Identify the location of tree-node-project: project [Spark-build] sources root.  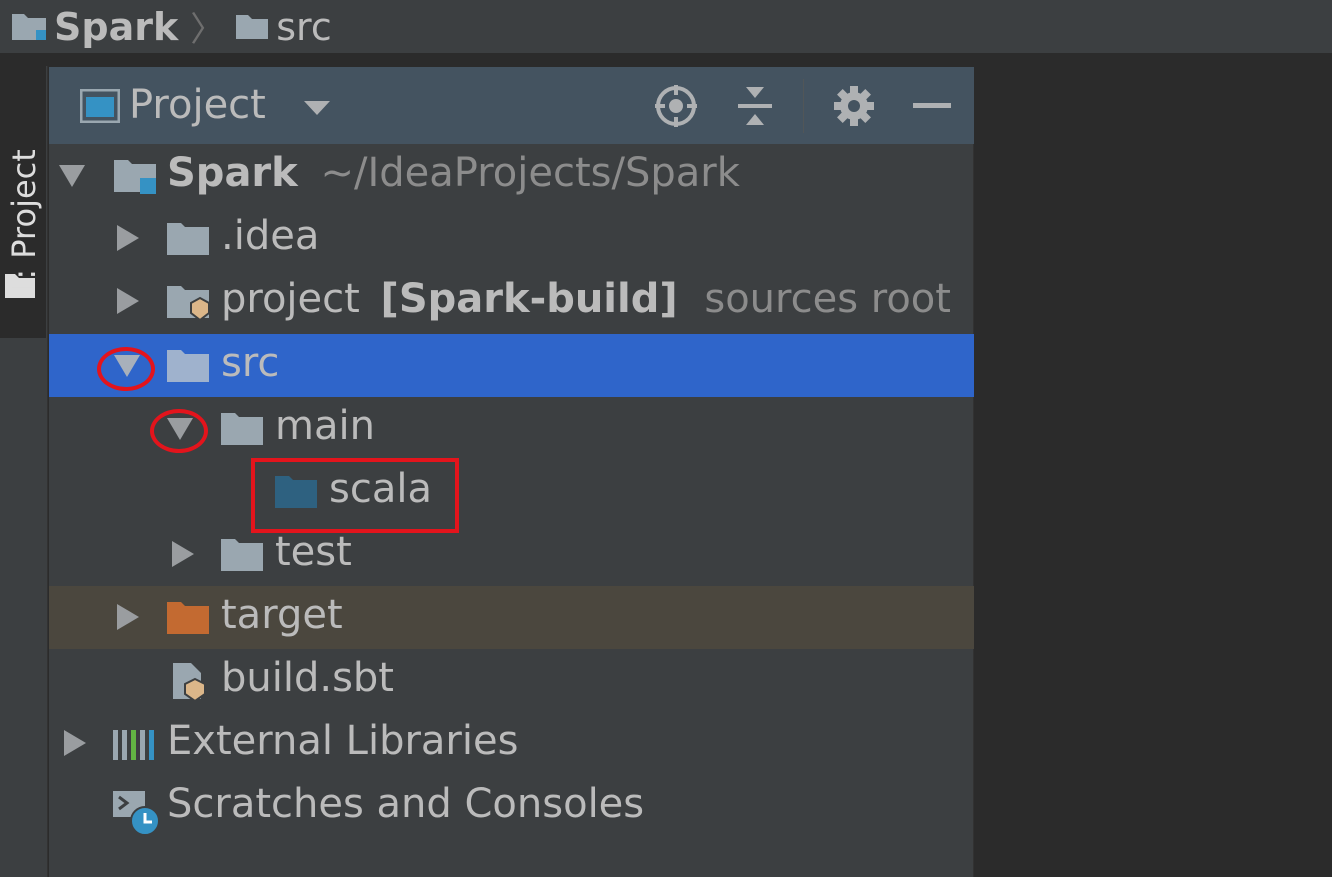
(511, 301).